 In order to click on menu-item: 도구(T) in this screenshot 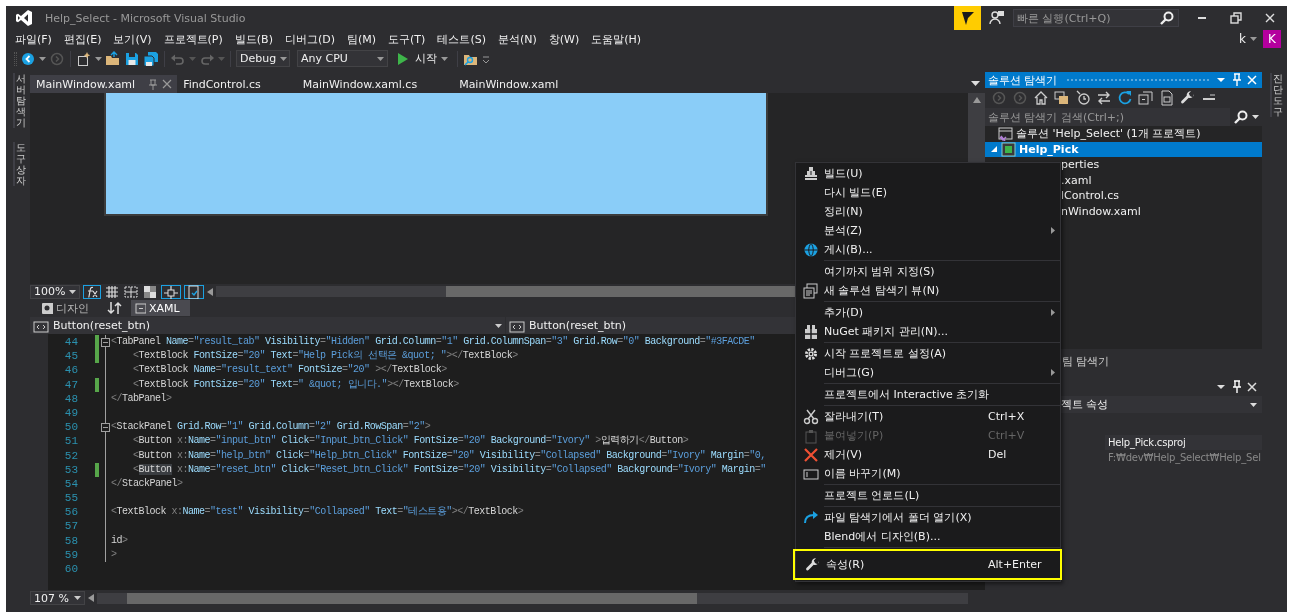, I will do `click(407, 39)`.